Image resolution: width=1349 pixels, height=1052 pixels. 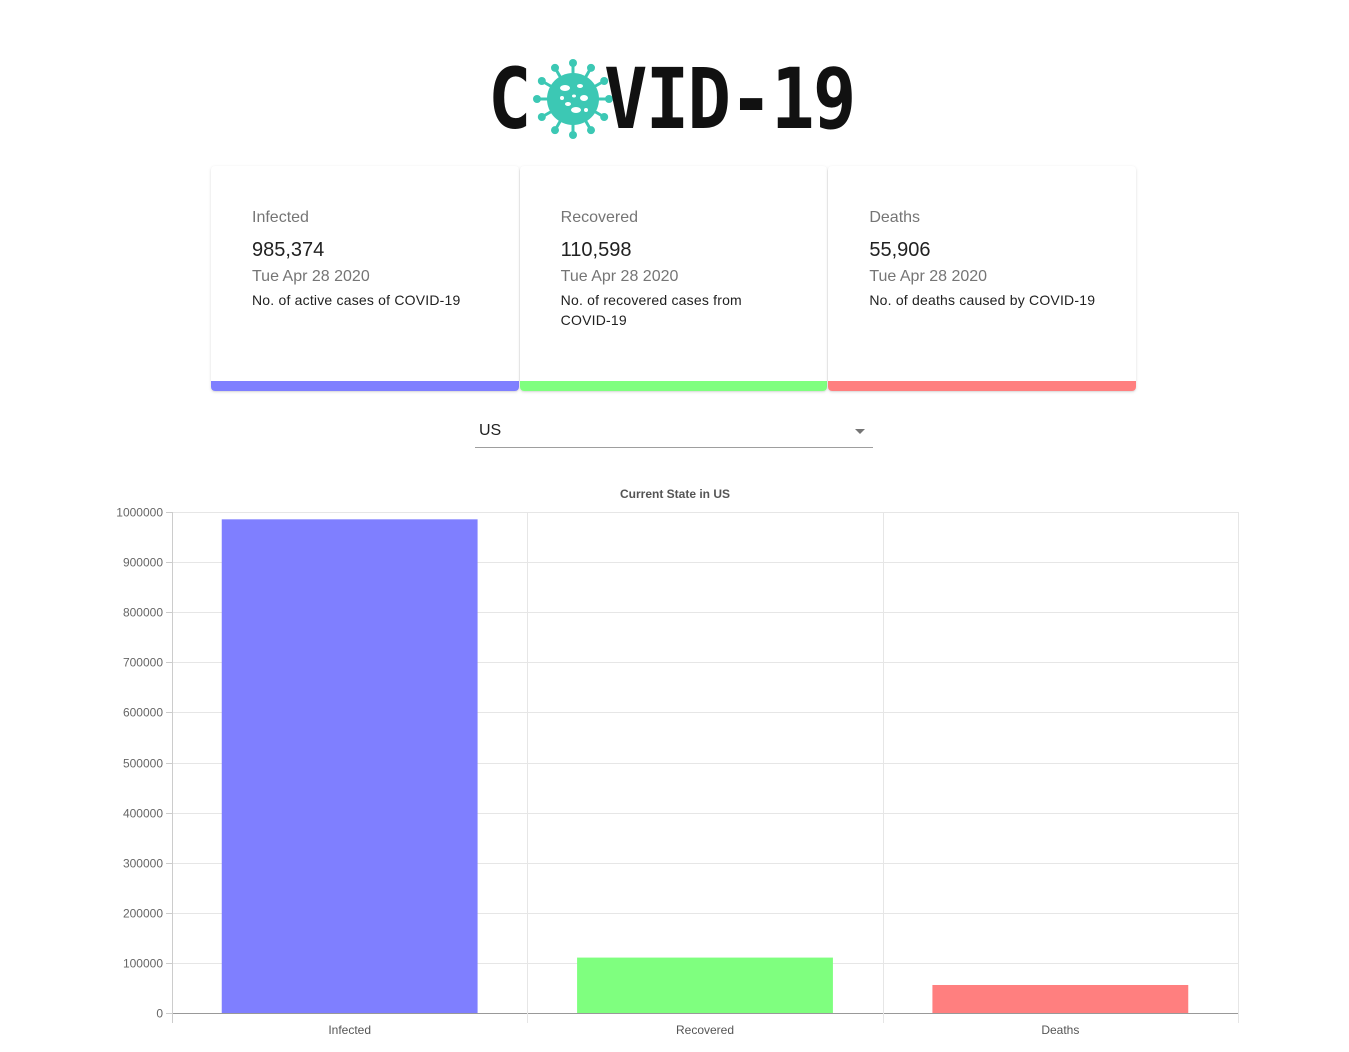 I want to click on infected-title: Infected, so click(x=280, y=217).